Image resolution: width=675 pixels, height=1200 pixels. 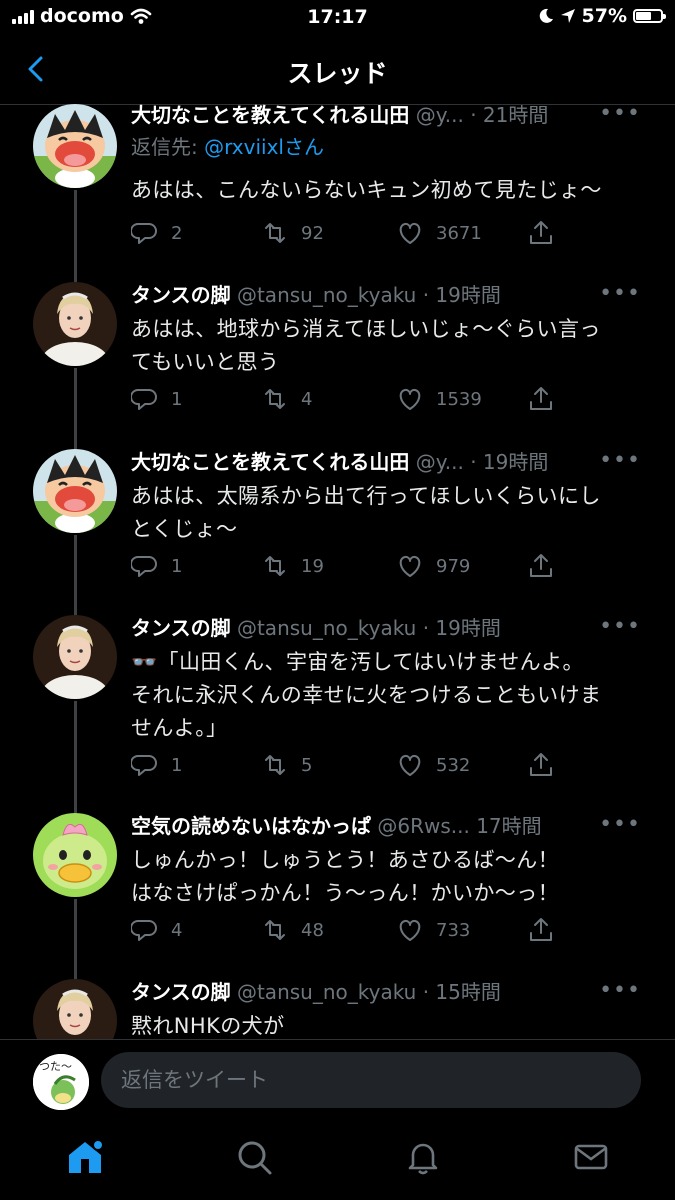 What do you see at coordinates (508, 826) in the screenshot?
I see `timestamp: 17時間` at bounding box center [508, 826].